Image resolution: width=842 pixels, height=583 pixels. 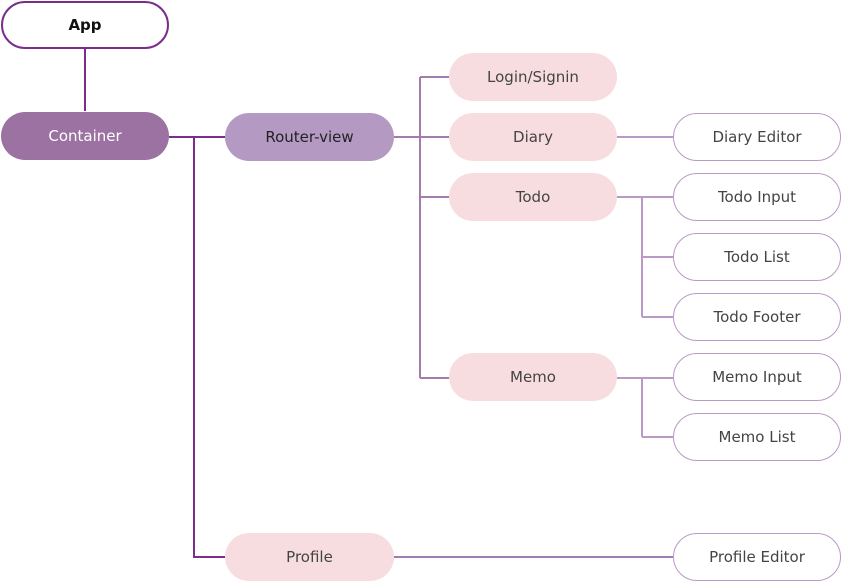 What do you see at coordinates (209, 347) in the screenshot?
I see `edge-container-profile` at bounding box center [209, 347].